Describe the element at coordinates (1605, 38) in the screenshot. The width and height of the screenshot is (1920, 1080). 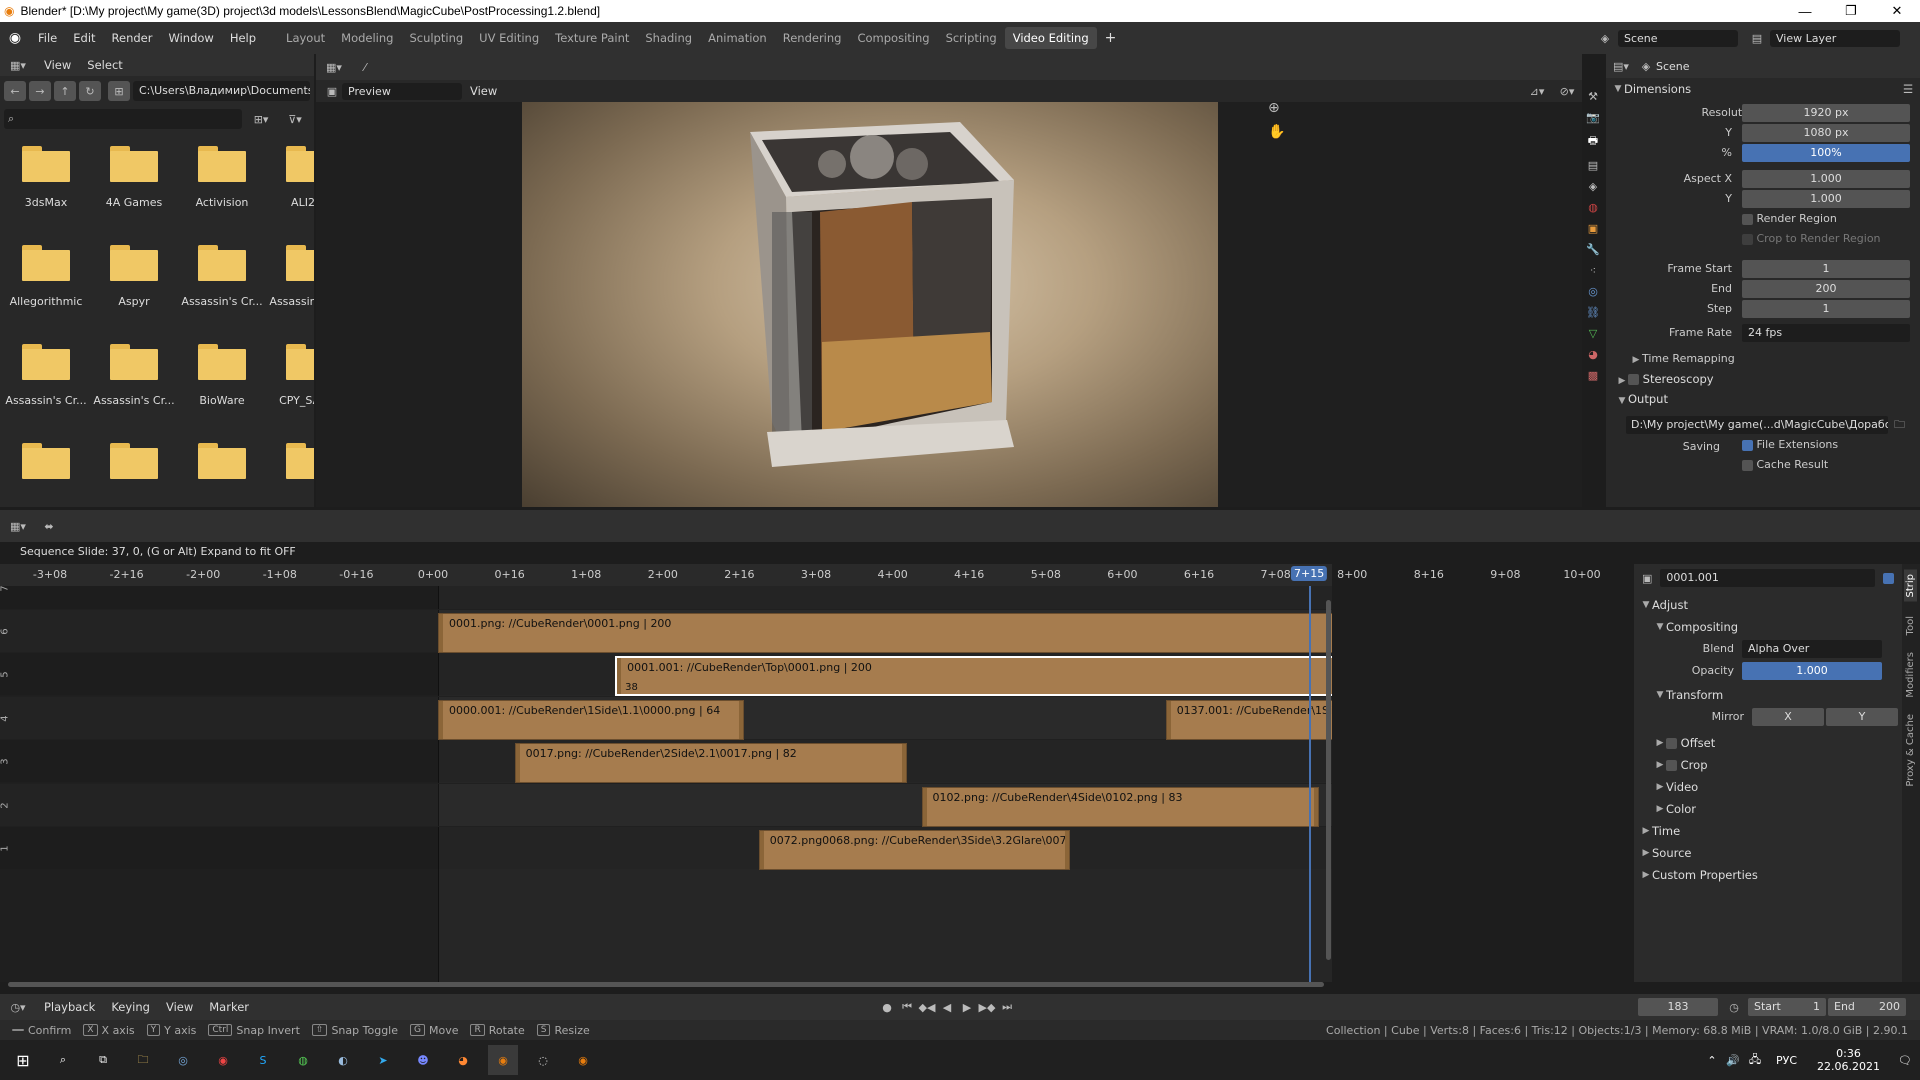
I see `scene-icon: ◈` at that location.